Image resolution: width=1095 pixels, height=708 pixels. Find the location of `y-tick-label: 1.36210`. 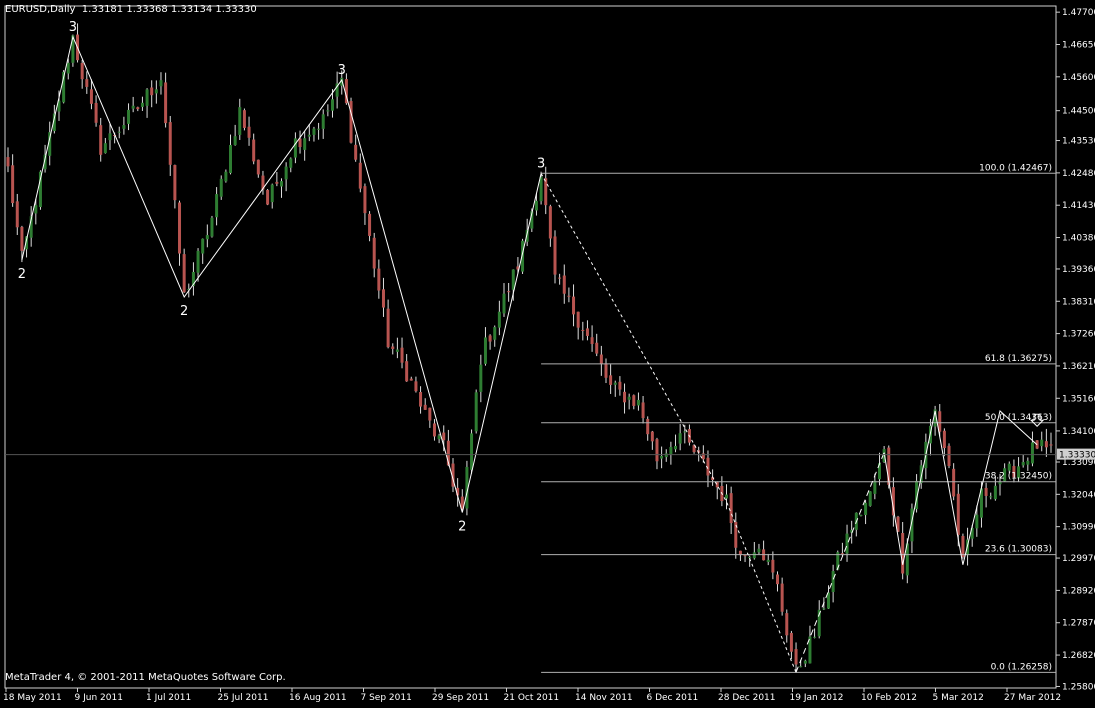

y-tick-label: 1.36210 is located at coordinates (1078, 367).